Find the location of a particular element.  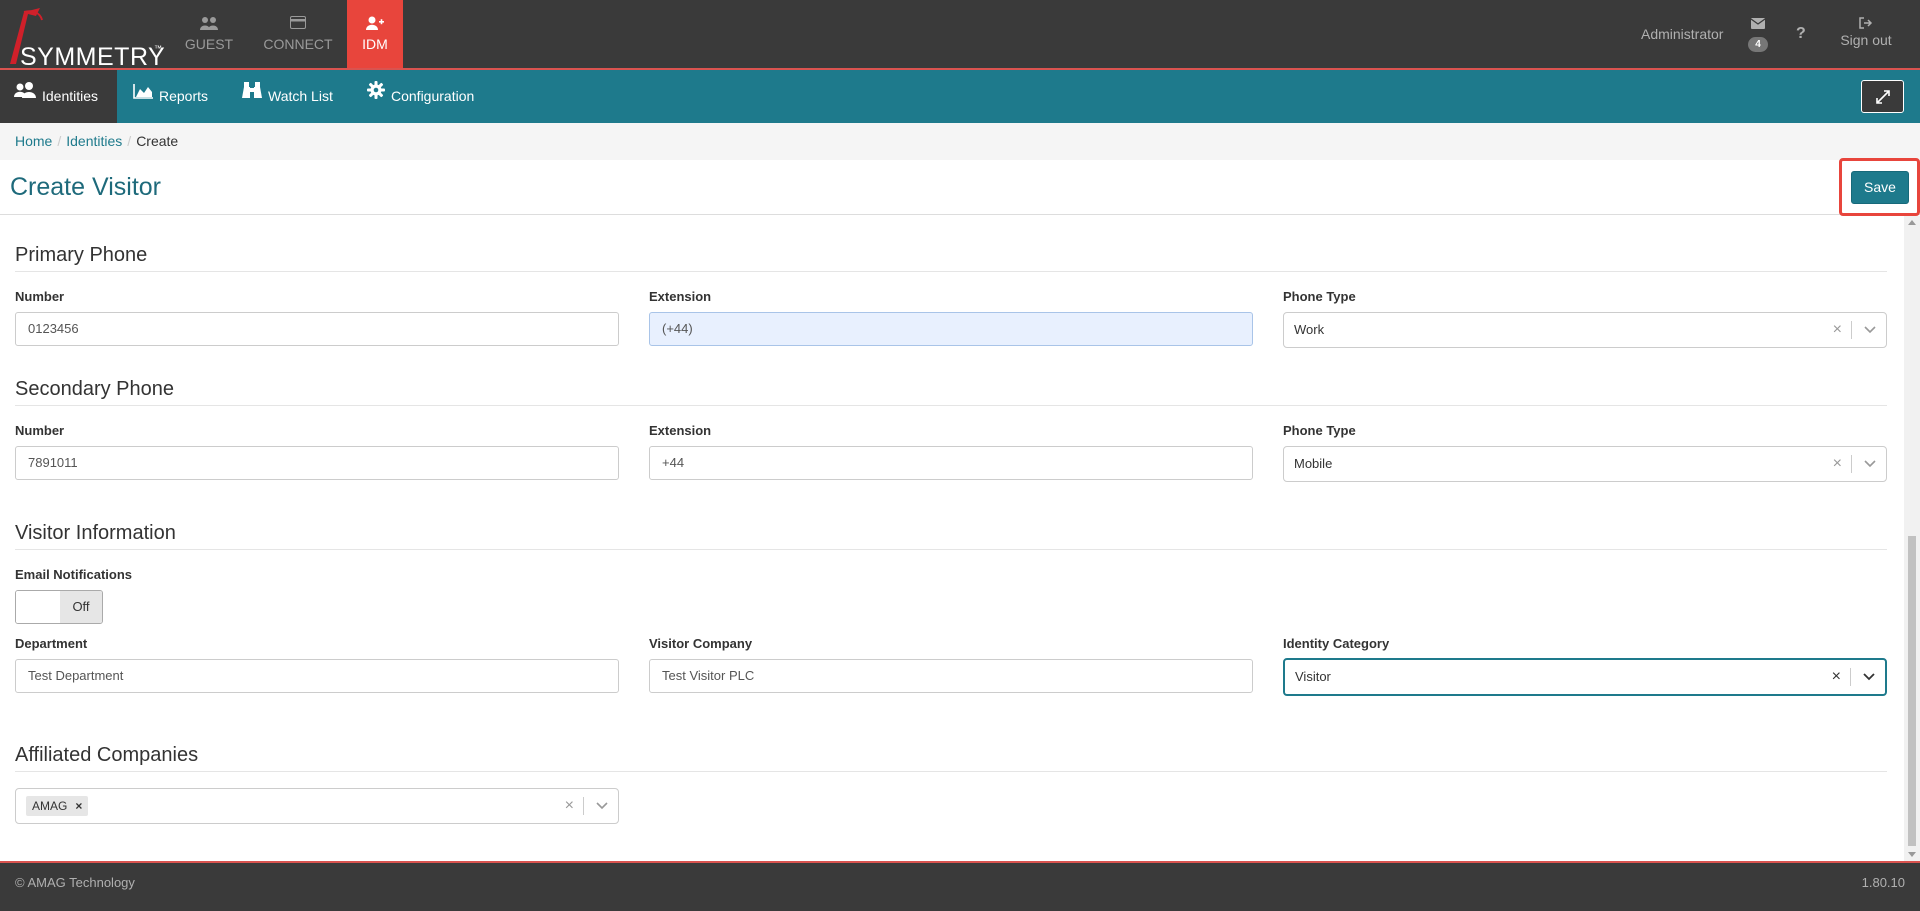

breadcrumb-identities: Identities is located at coordinates (94, 141).